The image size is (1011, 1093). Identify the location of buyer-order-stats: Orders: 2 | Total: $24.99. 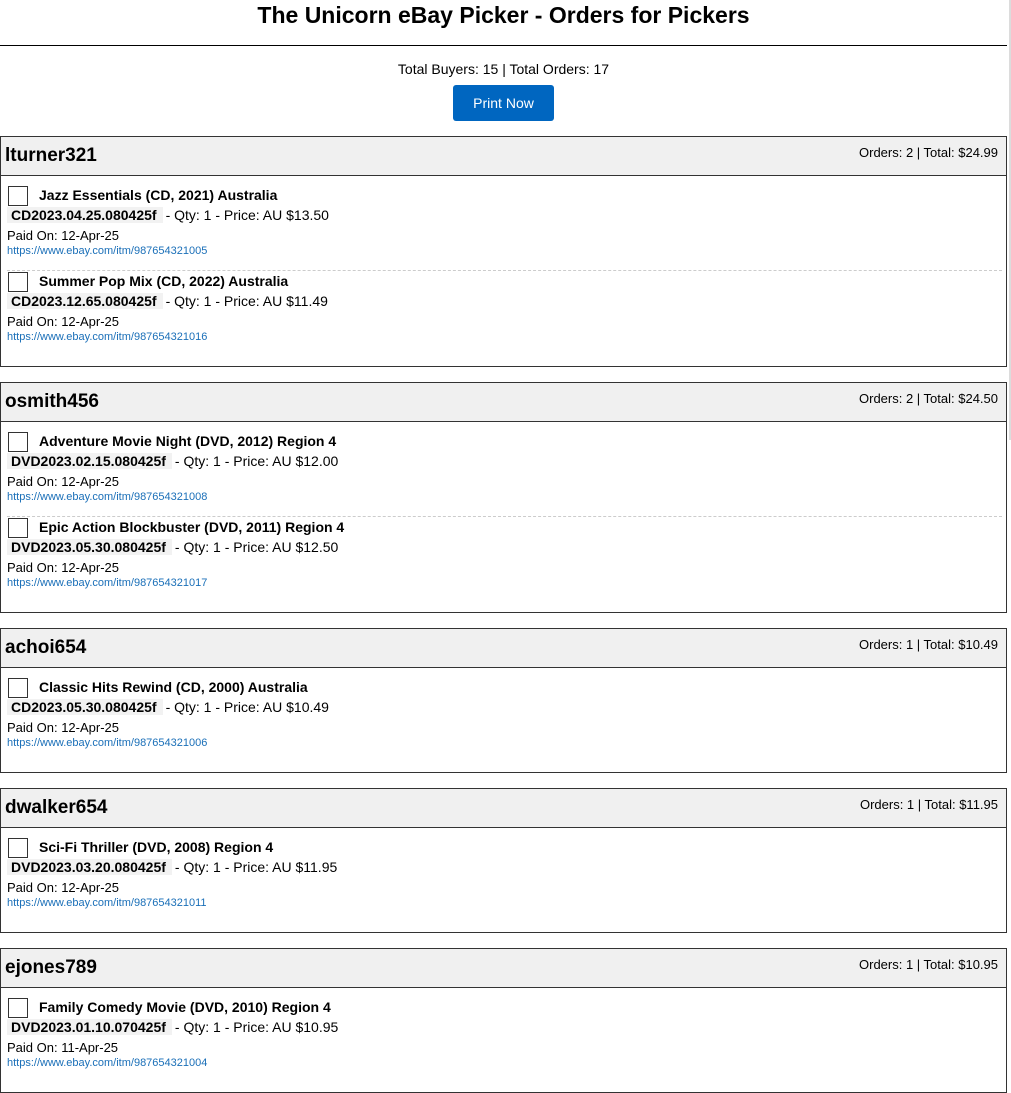
(928, 152).